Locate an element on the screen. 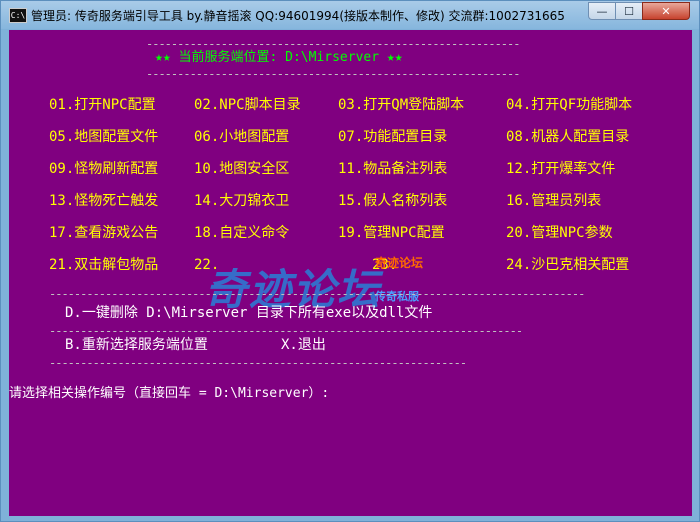 The width and height of the screenshot is (700, 522). menu-item-08: 08.机器人配置目录 is located at coordinates (567, 137).